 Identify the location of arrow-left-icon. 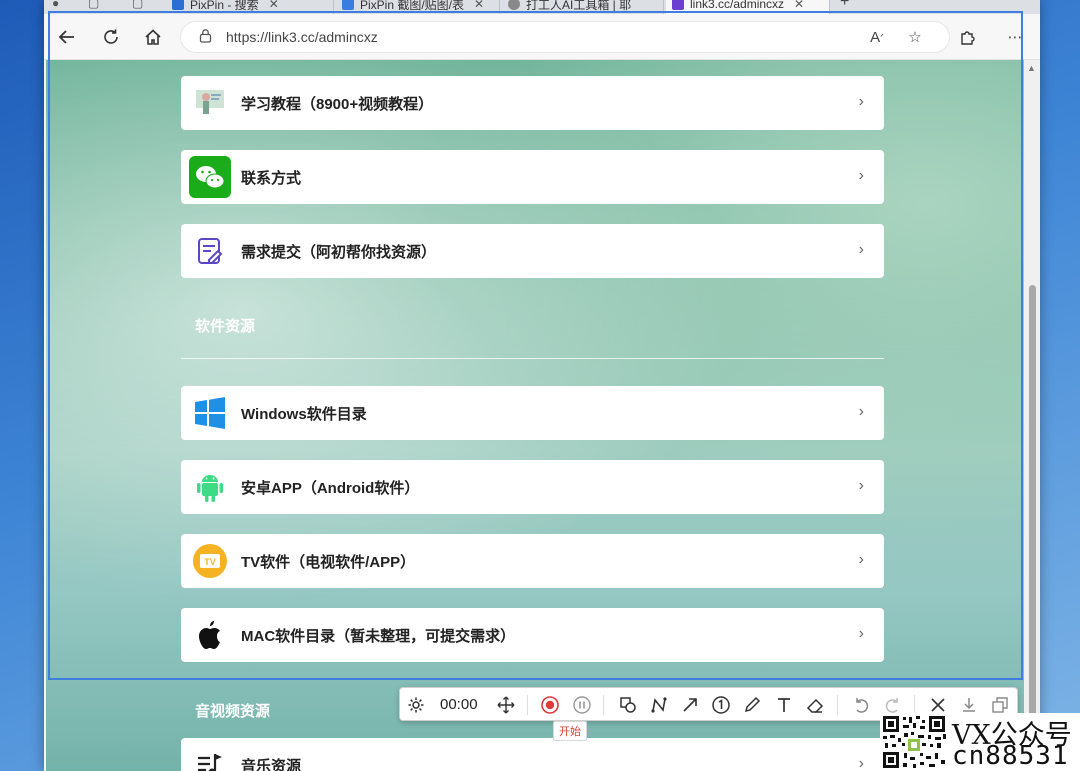
(66, 37).